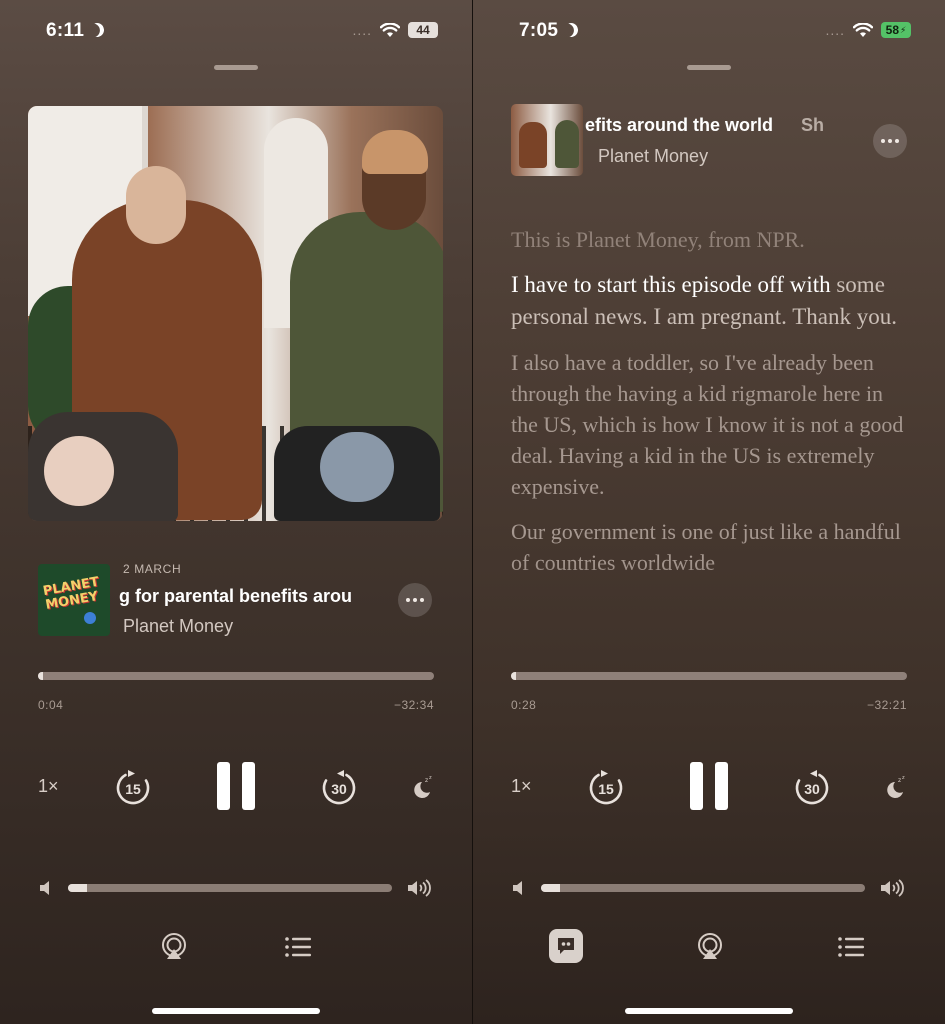  What do you see at coordinates (236, 596) in the screenshot?
I see `episode-title: g for parental benefits arou` at bounding box center [236, 596].